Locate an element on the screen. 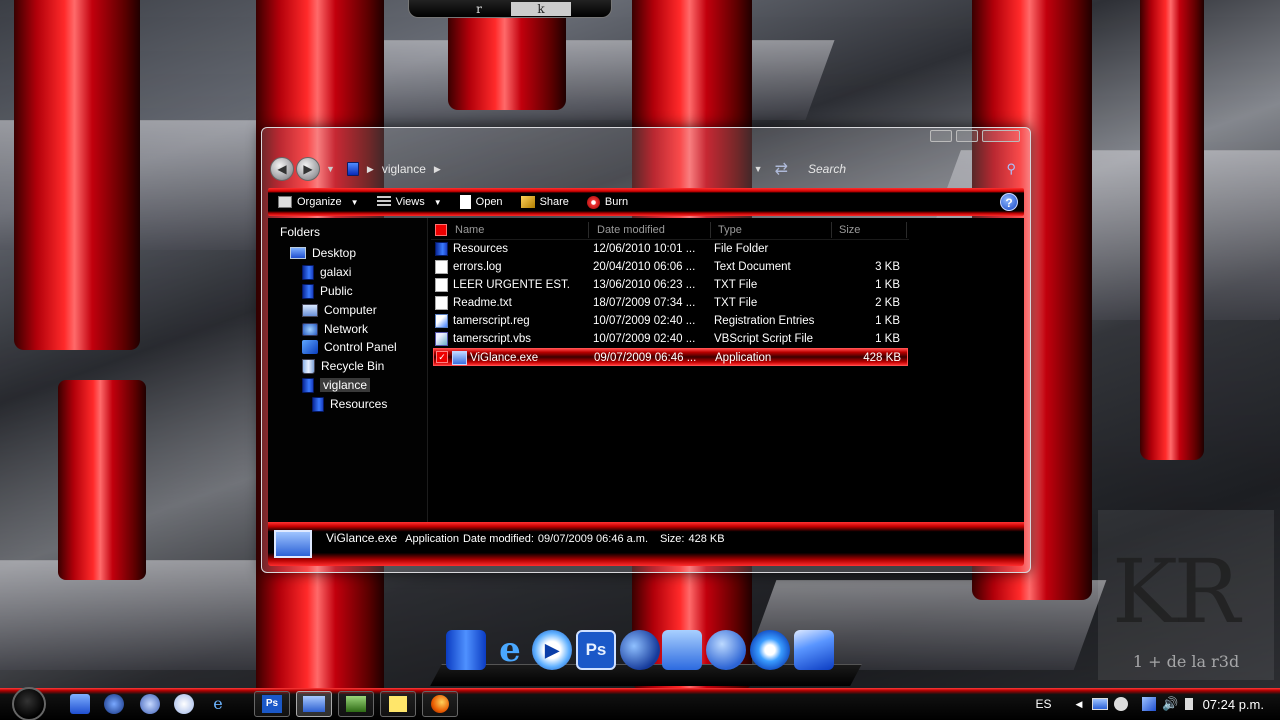 The image size is (1280, 720). back-arrow-icon: ◀ is located at coordinates (282, 169).